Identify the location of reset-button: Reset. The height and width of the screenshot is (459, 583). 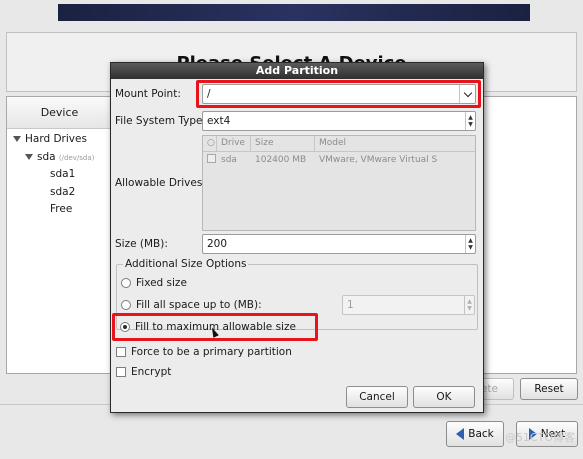
(549, 389).